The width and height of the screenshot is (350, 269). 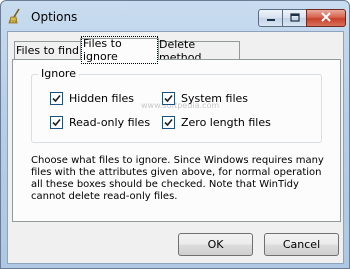 I want to click on maximize-button, so click(x=294, y=18).